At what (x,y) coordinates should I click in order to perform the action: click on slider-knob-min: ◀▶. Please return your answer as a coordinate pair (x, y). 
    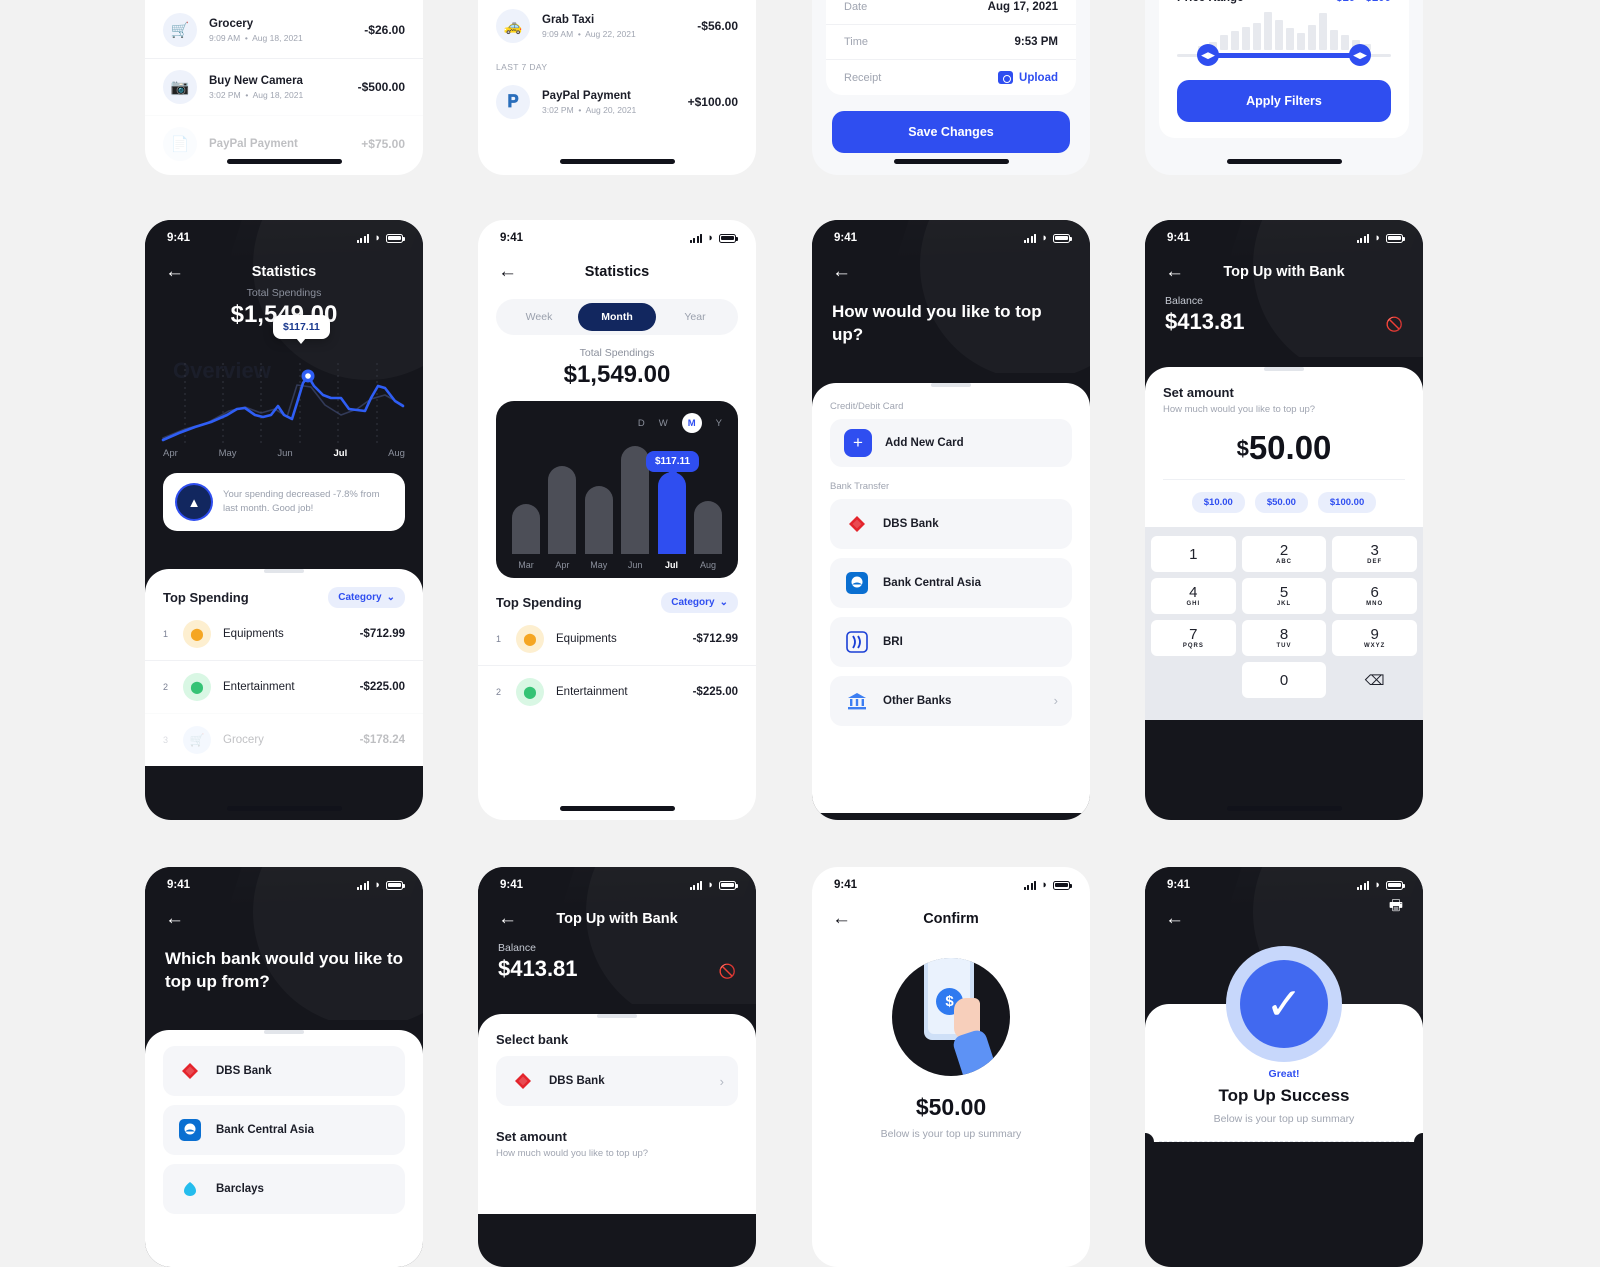
    Looking at the image, I should click on (1208, 55).